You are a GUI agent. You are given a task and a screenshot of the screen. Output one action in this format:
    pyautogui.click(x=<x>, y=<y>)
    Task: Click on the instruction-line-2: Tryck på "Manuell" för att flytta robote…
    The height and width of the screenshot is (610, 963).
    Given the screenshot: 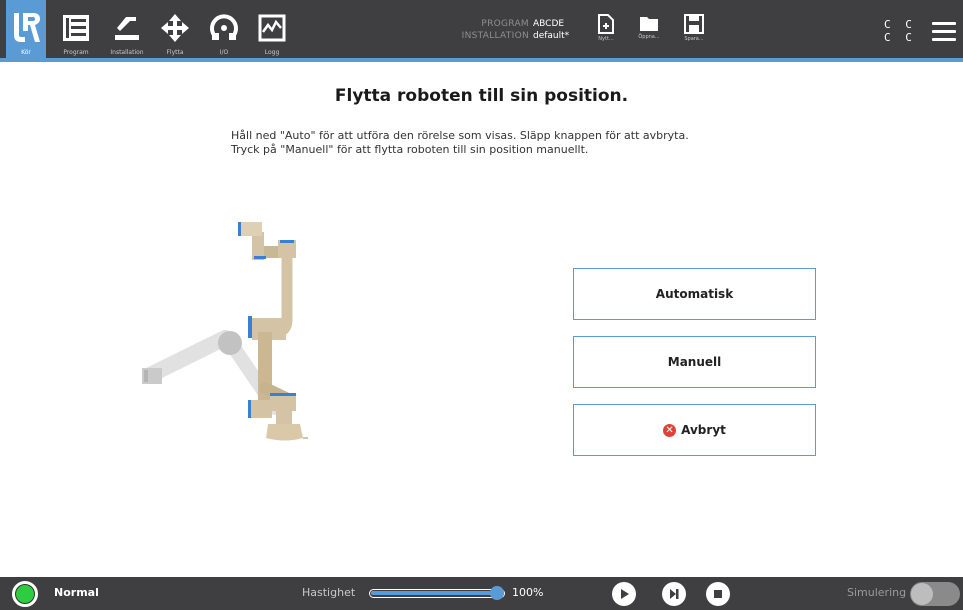 What is the action you would take?
    pyautogui.click(x=410, y=149)
    